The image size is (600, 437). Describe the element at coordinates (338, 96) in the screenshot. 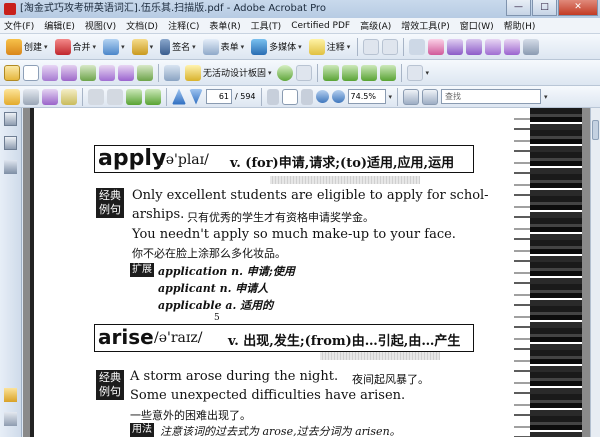

I see `zoom-in-icon` at that location.